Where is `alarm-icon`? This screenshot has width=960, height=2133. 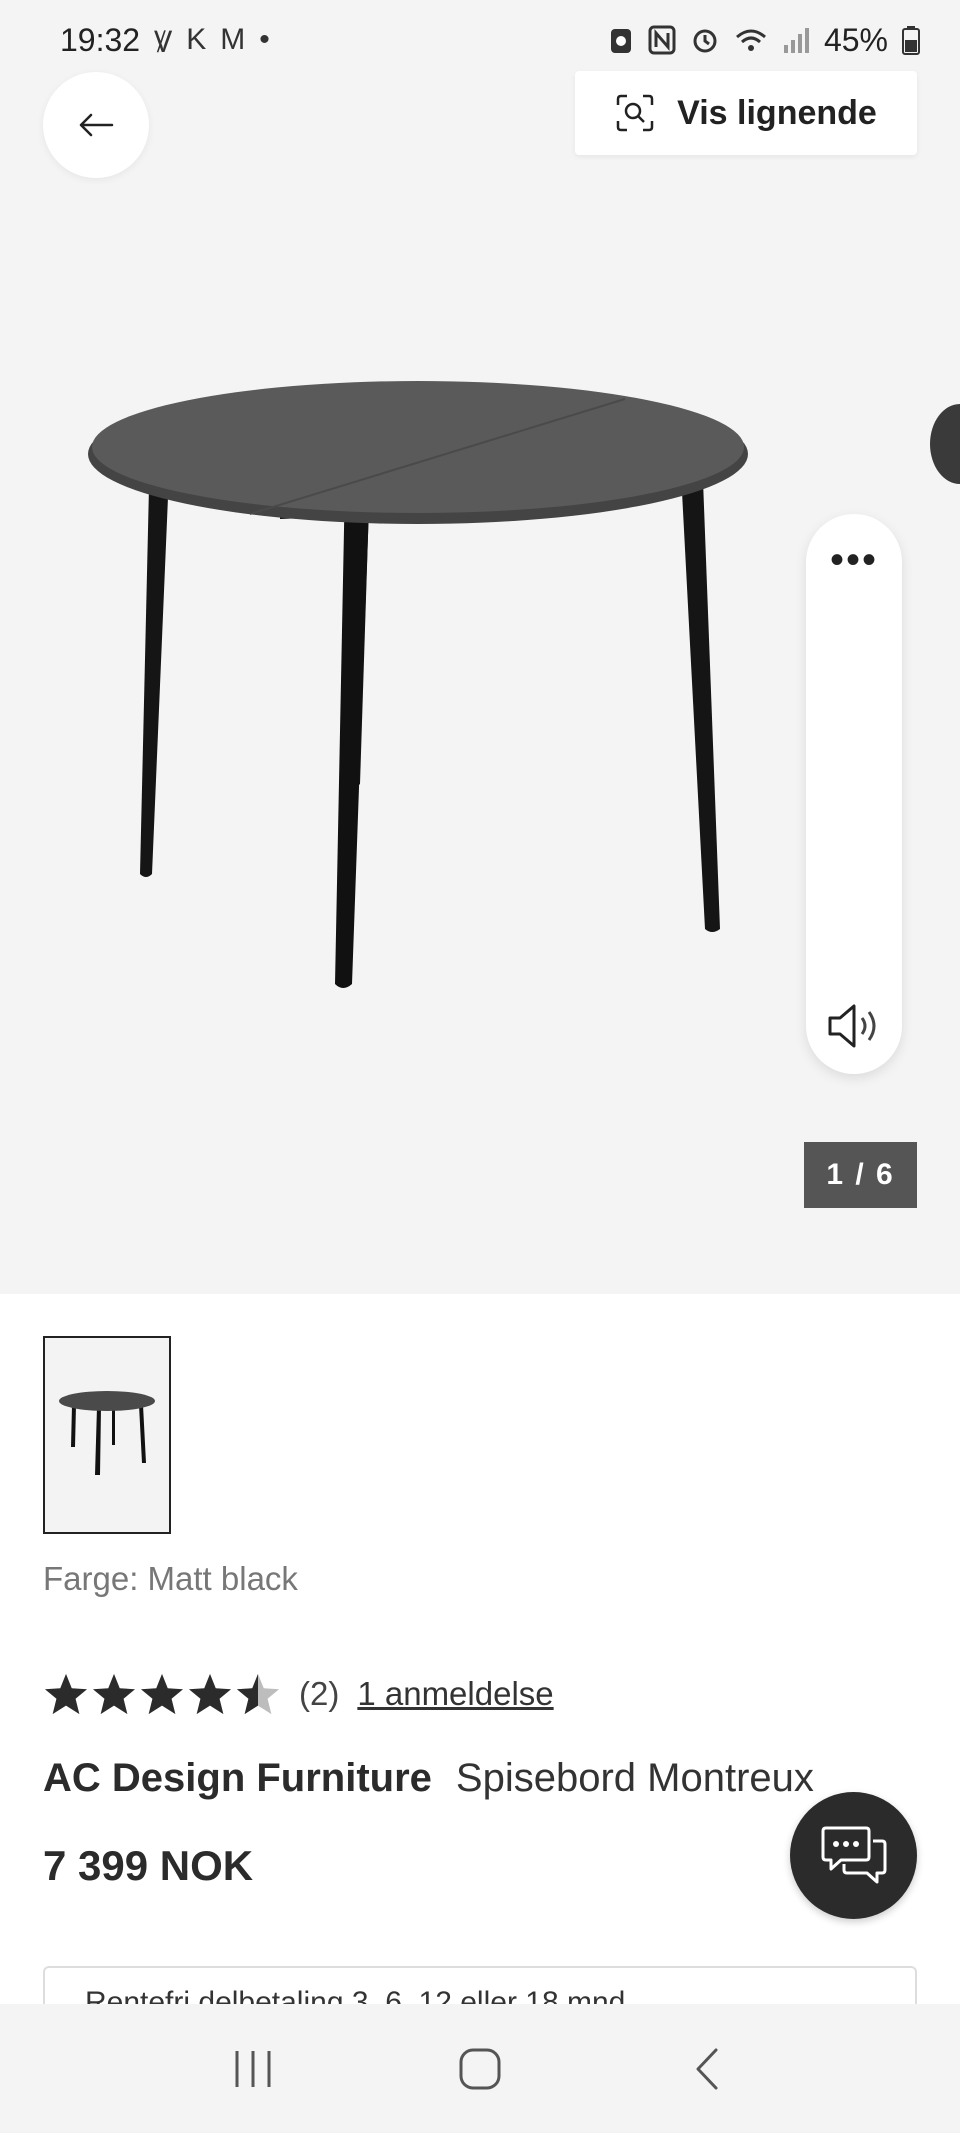
alarm-icon is located at coordinates (705, 41).